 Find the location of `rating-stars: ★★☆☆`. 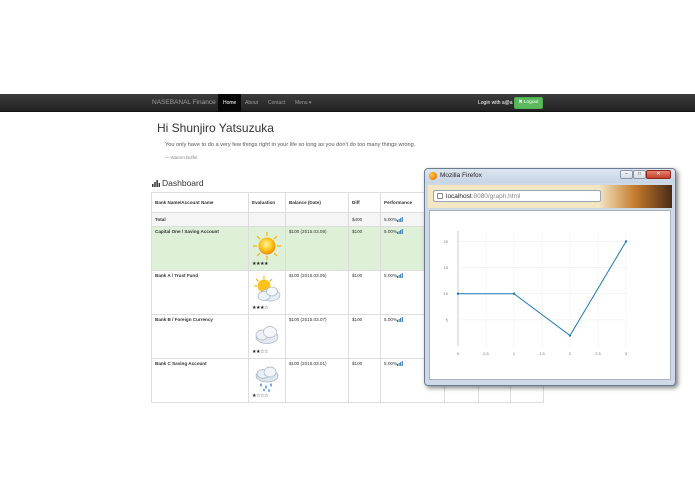

rating-stars: ★★☆☆ is located at coordinates (260, 352).